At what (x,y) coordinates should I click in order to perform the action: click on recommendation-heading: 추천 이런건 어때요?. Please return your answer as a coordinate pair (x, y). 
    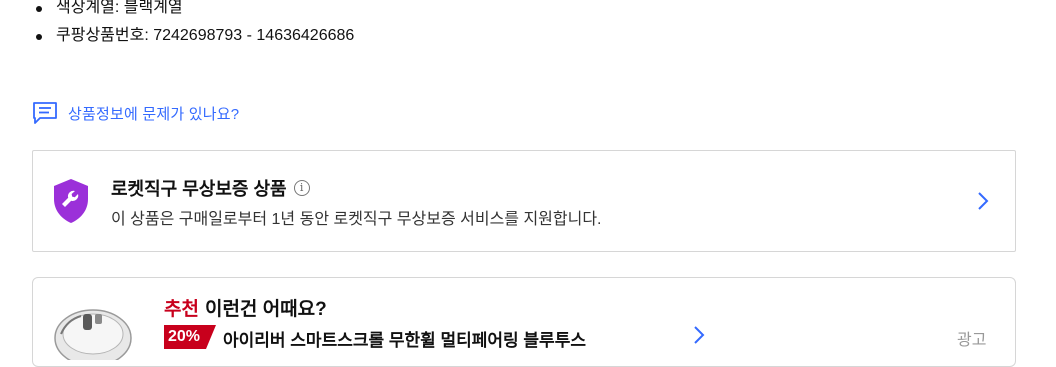
    Looking at the image, I should click on (245, 307).